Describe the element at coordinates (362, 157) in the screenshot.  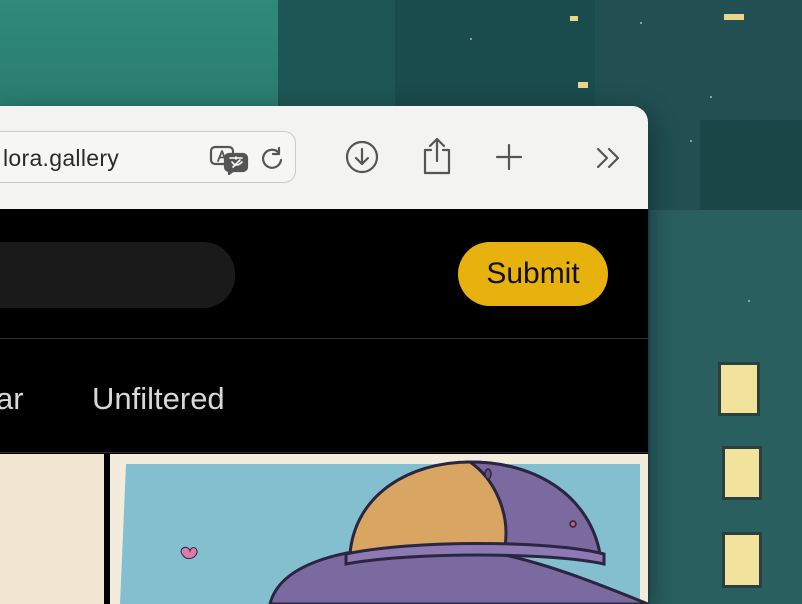
I see `download-icon` at that location.